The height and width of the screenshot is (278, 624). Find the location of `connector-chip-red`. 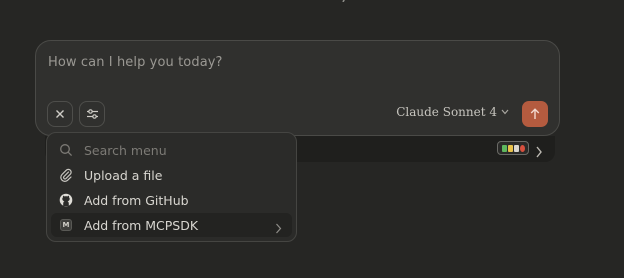

connector-chip-red is located at coordinates (522, 148).